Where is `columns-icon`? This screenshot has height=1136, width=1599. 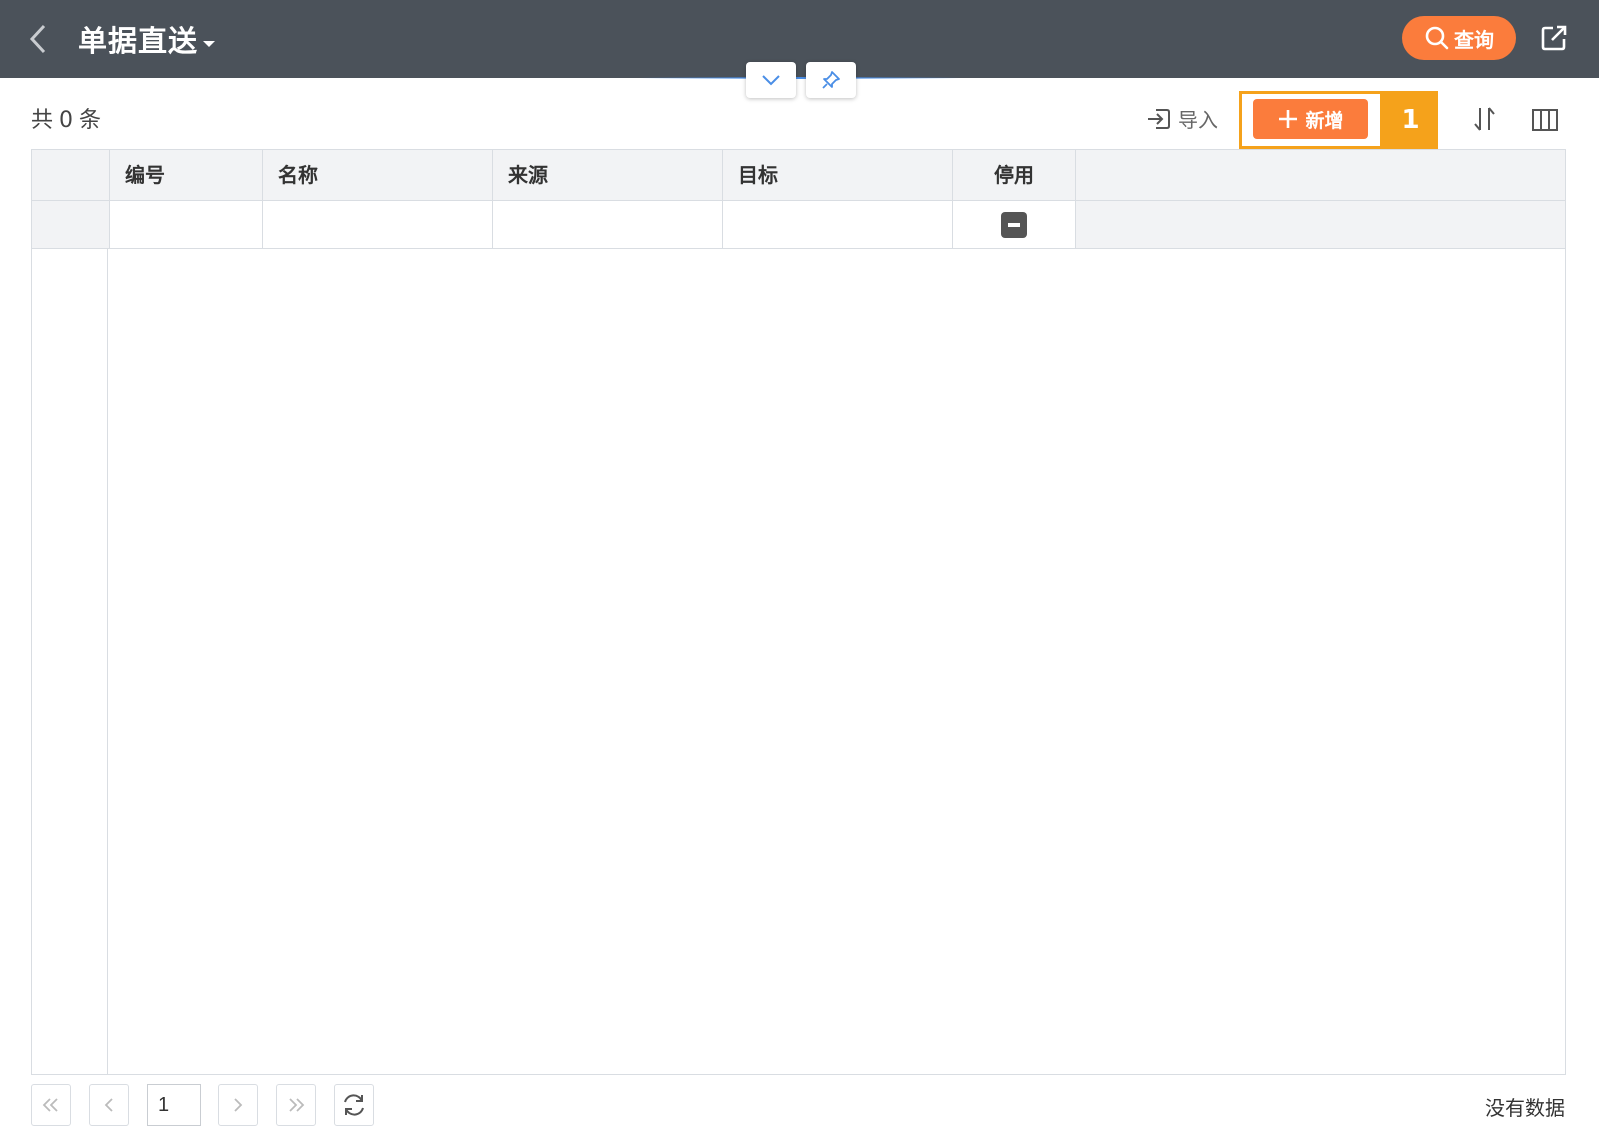 columns-icon is located at coordinates (1545, 120).